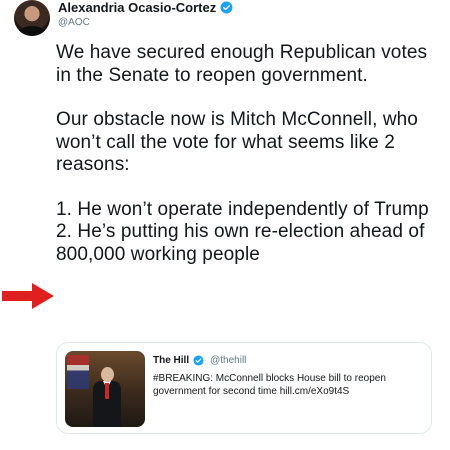  What do you see at coordinates (228, 360) in the screenshot?
I see `quoted-author-handle: @thehill` at bounding box center [228, 360].